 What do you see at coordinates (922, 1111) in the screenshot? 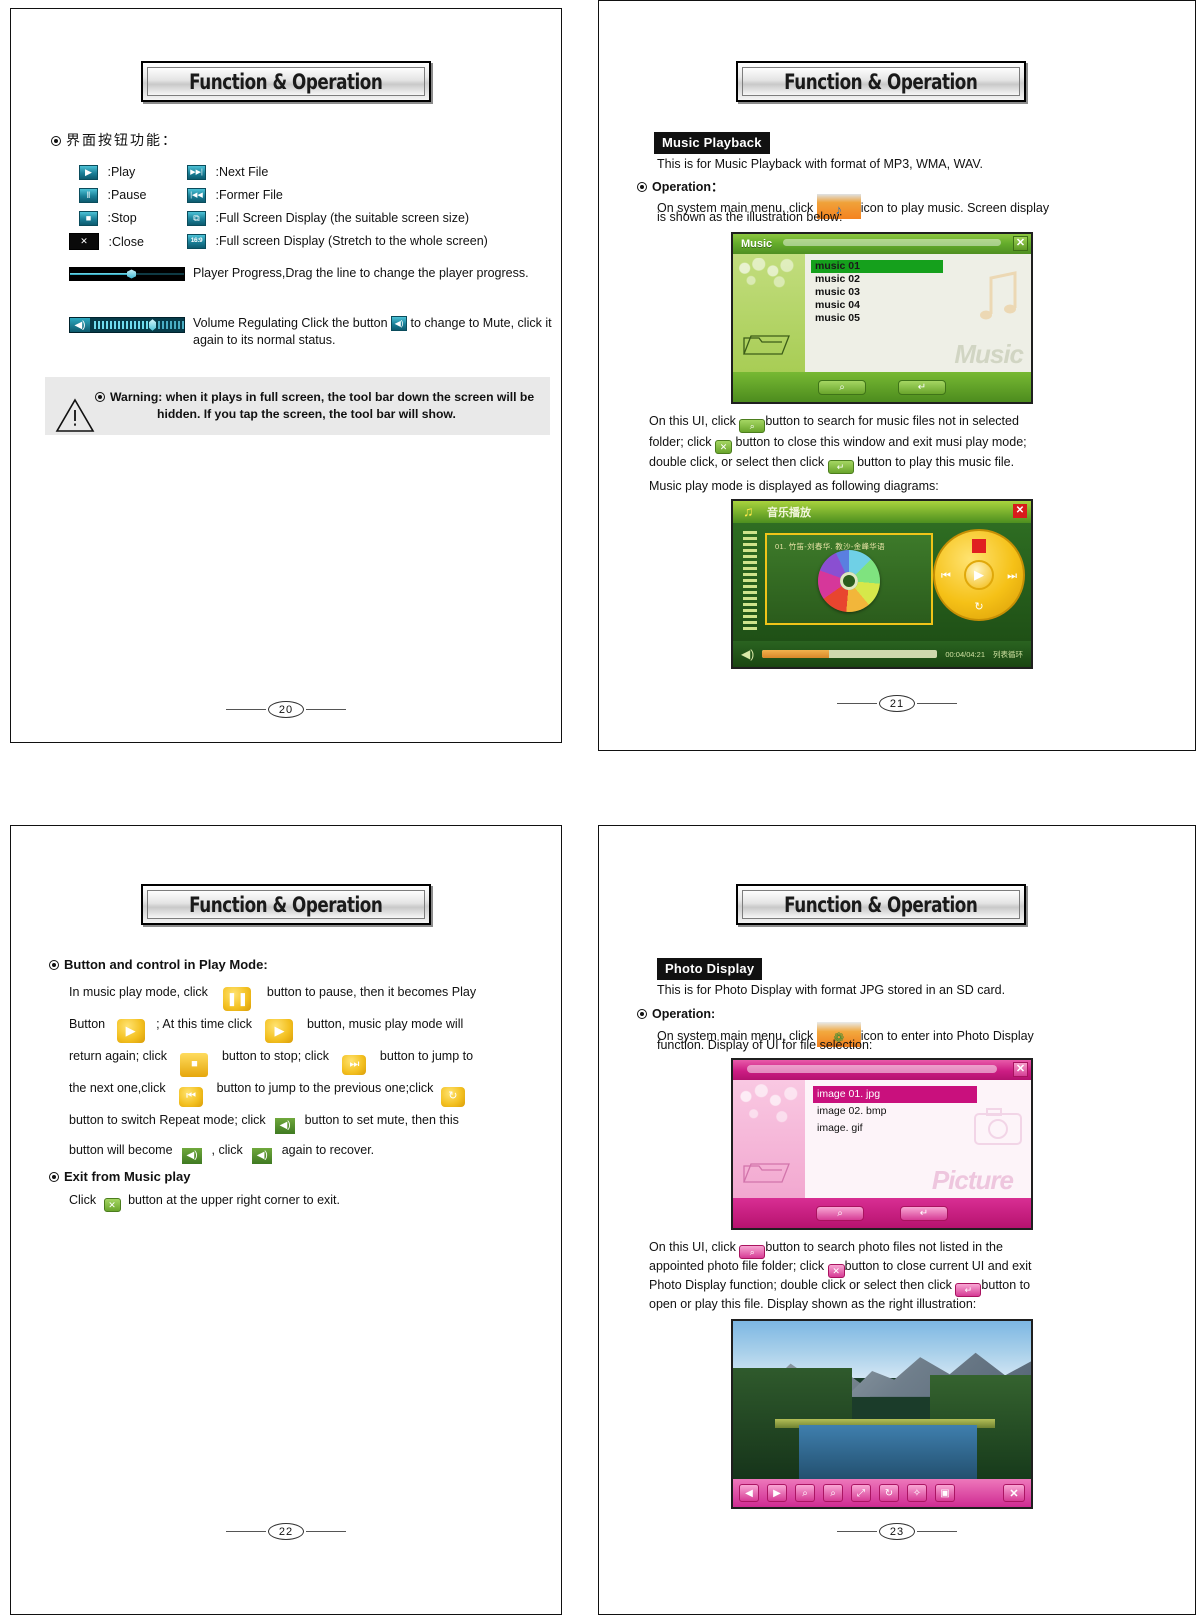
I see `picture-list-item: image 02. bmp` at bounding box center [922, 1111].